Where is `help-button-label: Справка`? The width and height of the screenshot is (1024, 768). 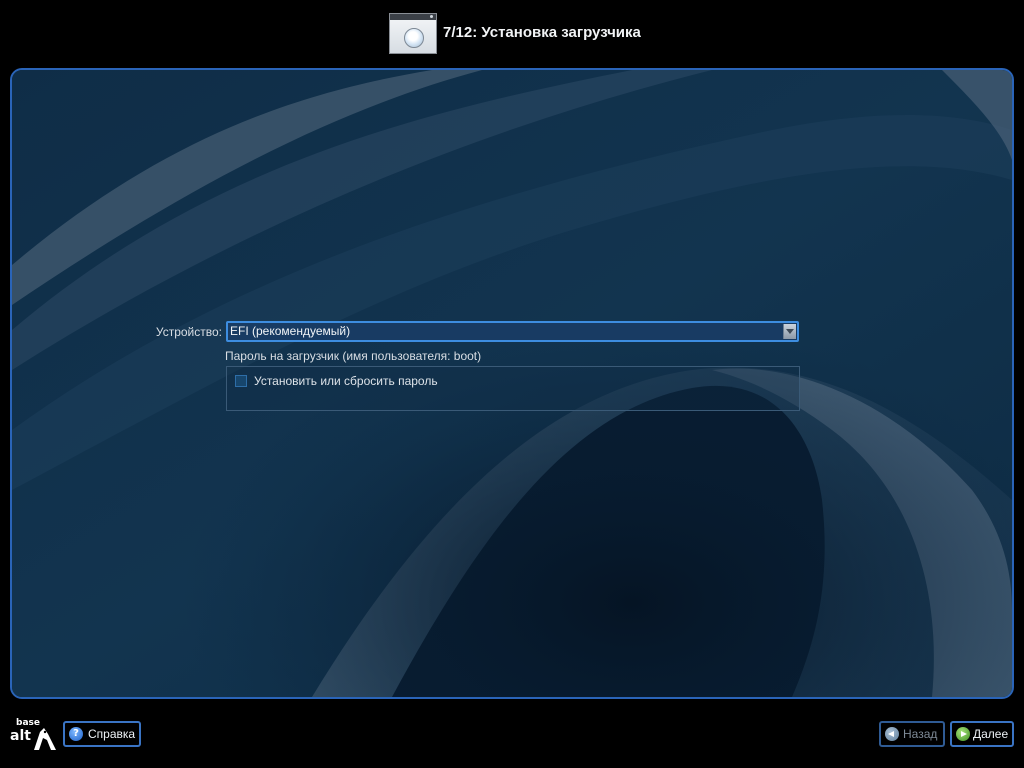 help-button-label: Справка is located at coordinates (112, 734).